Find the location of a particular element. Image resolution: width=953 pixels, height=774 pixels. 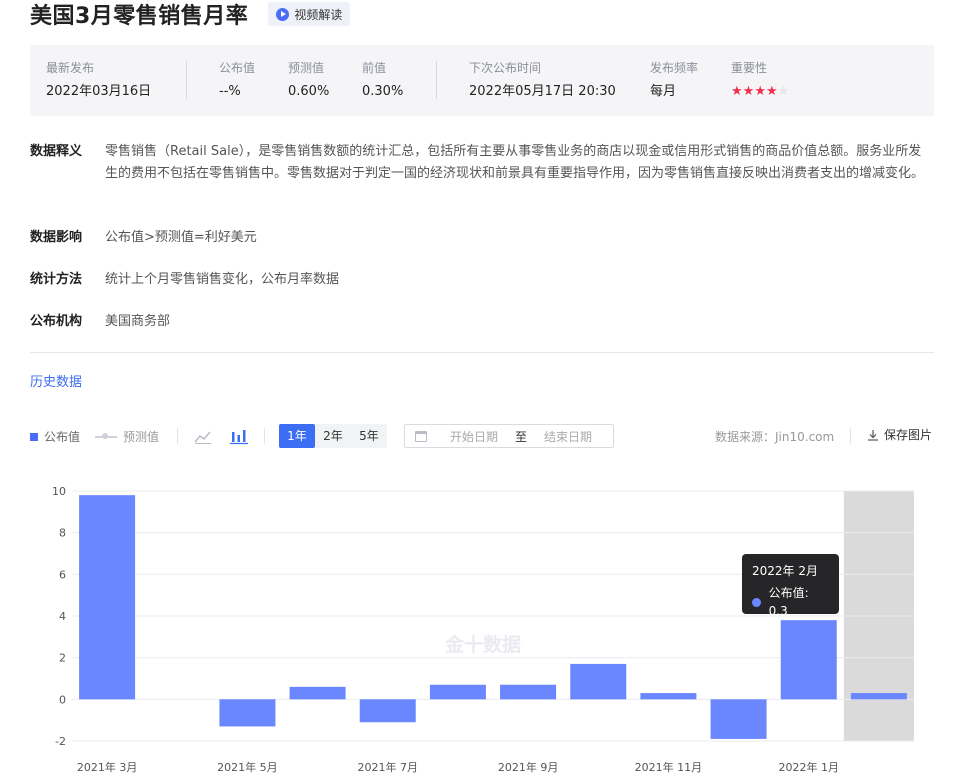

latest-release: 最新发布 2022年03月16日 is located at coordinates (98, 80).